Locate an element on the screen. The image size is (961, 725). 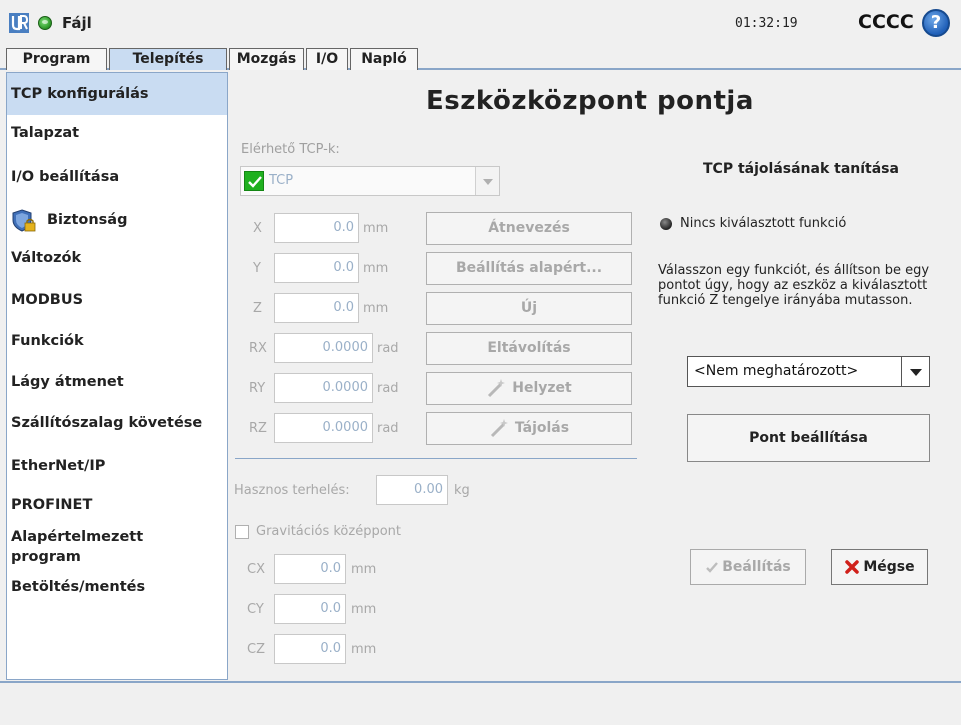
page-title: Eszközközpont pontja is located at coordinates (590, 101).